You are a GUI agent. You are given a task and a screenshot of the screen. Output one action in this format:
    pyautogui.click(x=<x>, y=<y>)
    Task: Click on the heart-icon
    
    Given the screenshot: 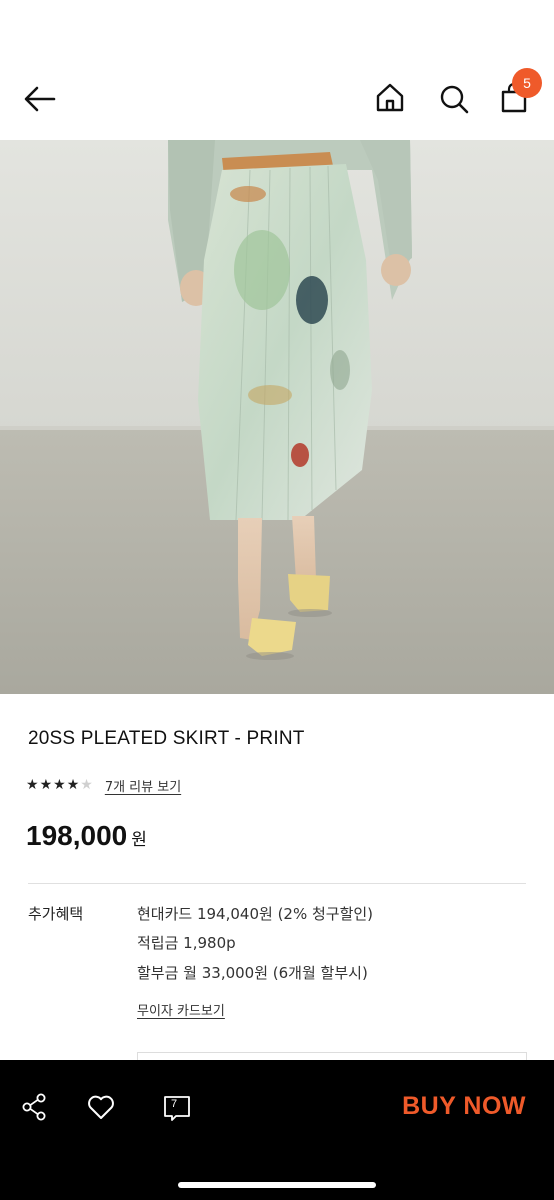 What is the action you would take?
    pyautogui.click(x=101, y=1107)
    